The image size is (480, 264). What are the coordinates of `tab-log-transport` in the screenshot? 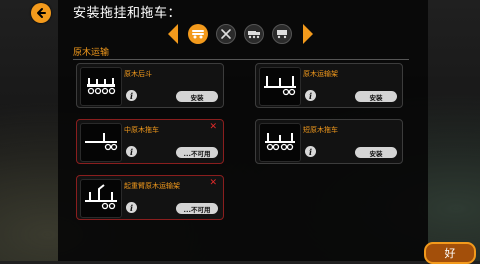 It's located at (198, 34).